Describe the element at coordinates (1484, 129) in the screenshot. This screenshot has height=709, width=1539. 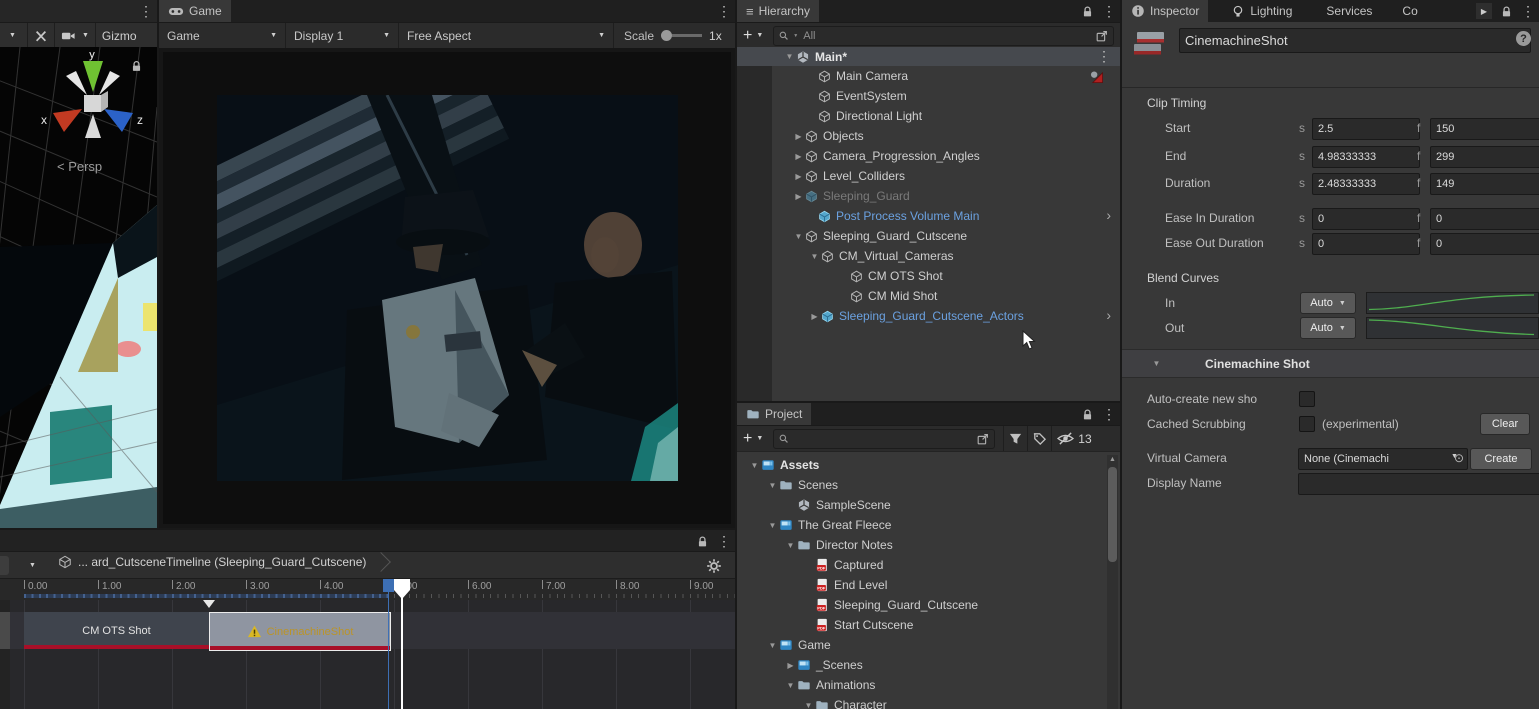
I see `start-frames-field: 150` at that location.